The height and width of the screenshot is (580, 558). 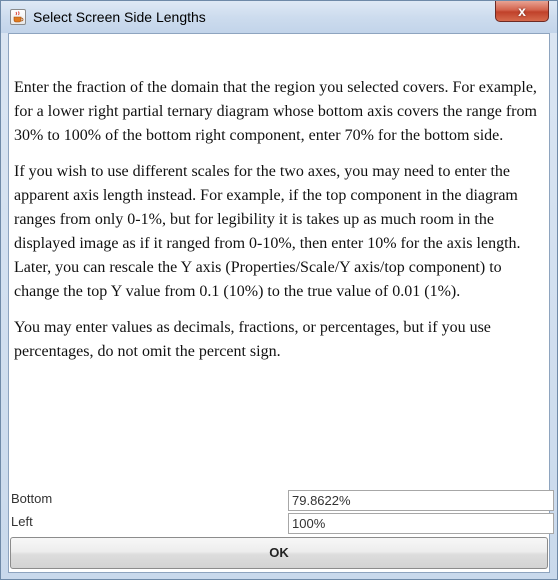 What do you see at coordinates (32, 498) in the screenshot?
I see `bottom-label: Bottom` at bounding box center [32, 498].